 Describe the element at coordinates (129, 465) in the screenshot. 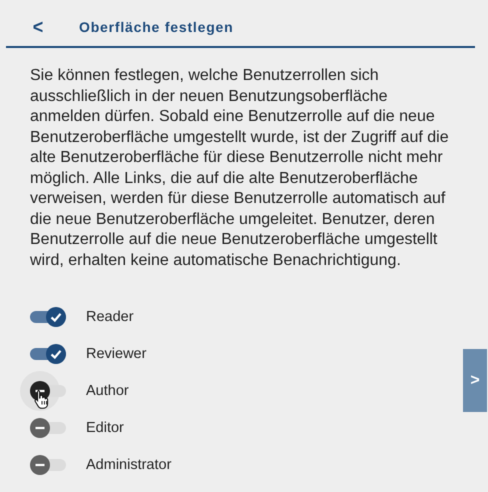

I see `role-label: Administrator` at that location.